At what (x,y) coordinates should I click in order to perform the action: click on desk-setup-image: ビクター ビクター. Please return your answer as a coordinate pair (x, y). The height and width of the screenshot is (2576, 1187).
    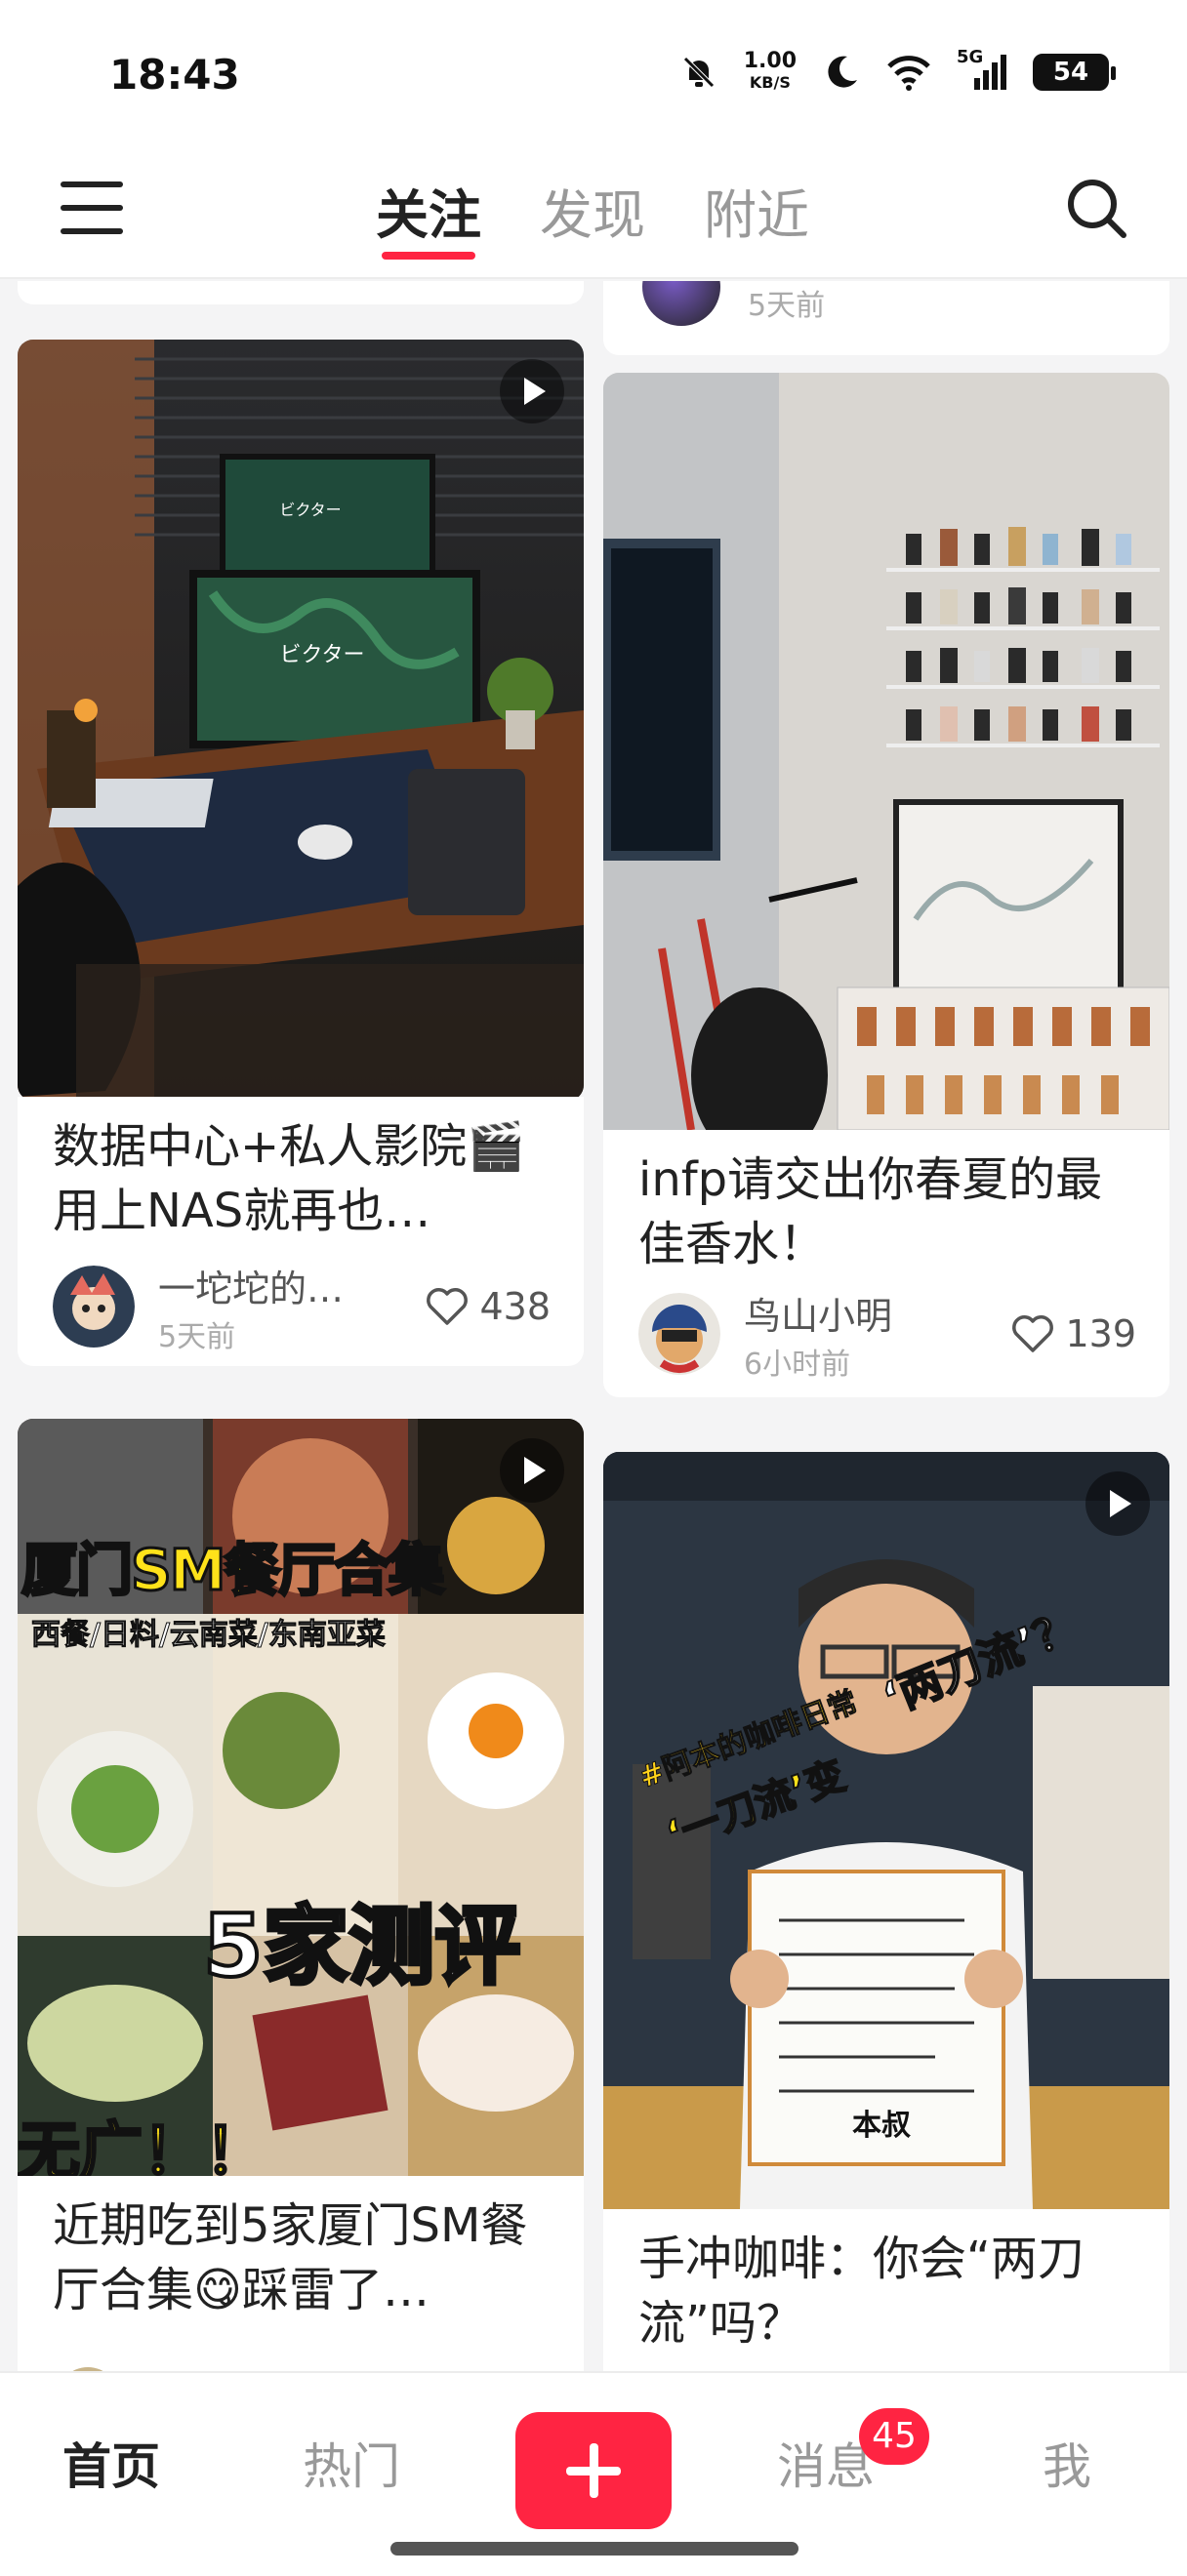
    Looking at the image, I should click on (301, 718).